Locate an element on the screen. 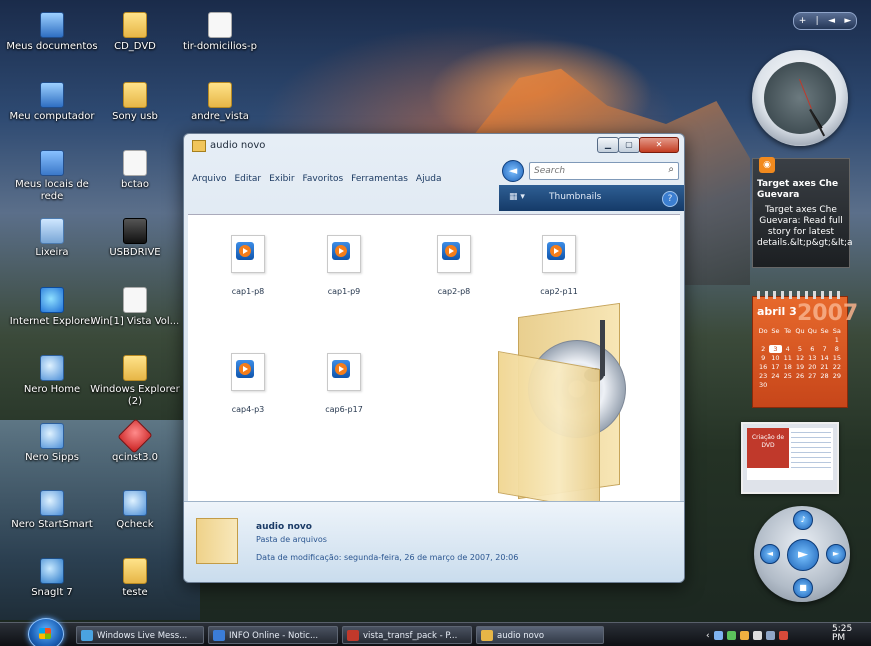  tray-expand-icon: ‹ is located at coordinates (708, 636).